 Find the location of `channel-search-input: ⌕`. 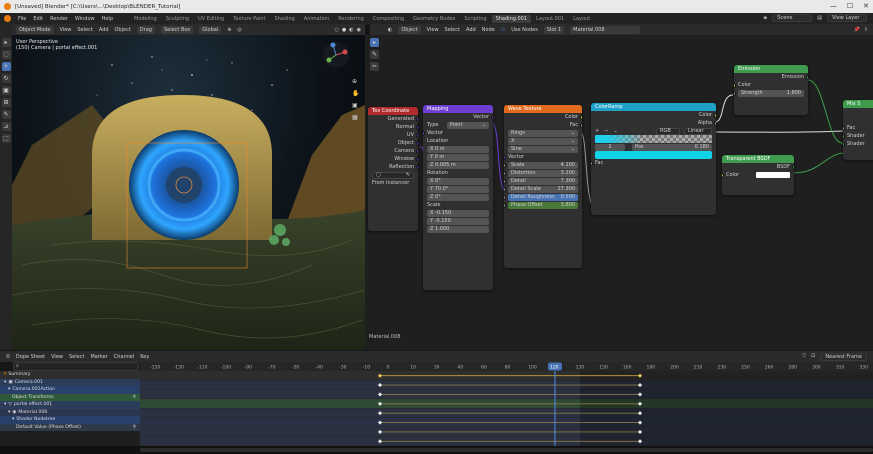

channel-search-input: ⌕ is located at coordinates (76, 366).